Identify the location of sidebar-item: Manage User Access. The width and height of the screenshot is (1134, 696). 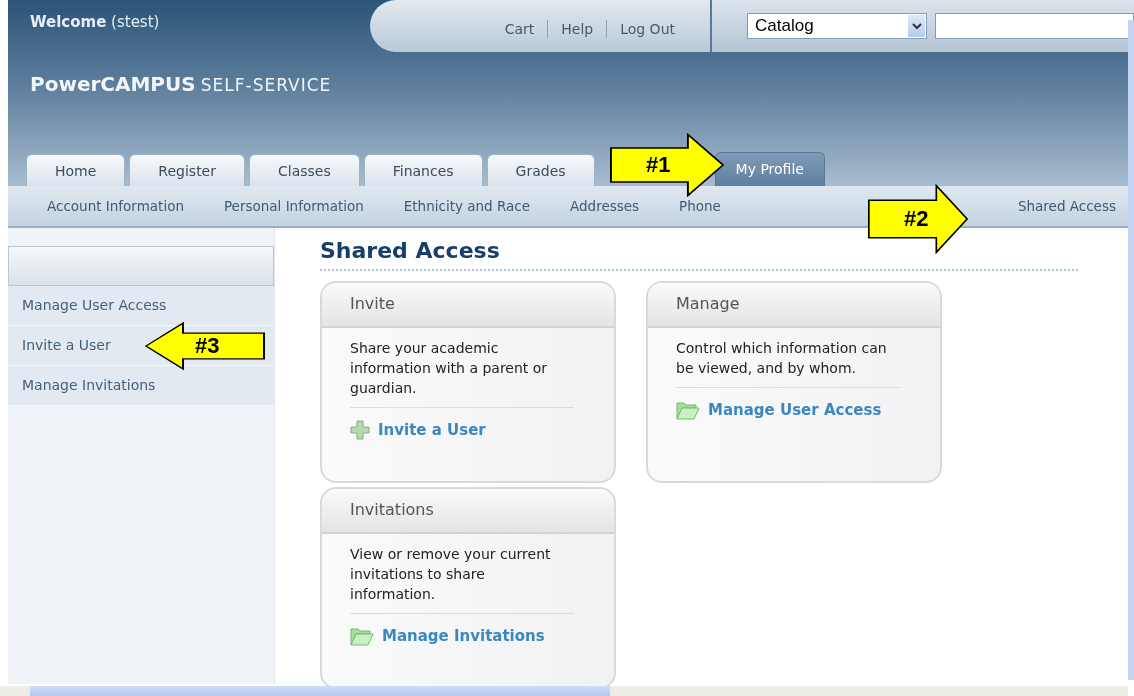
(141, 306).